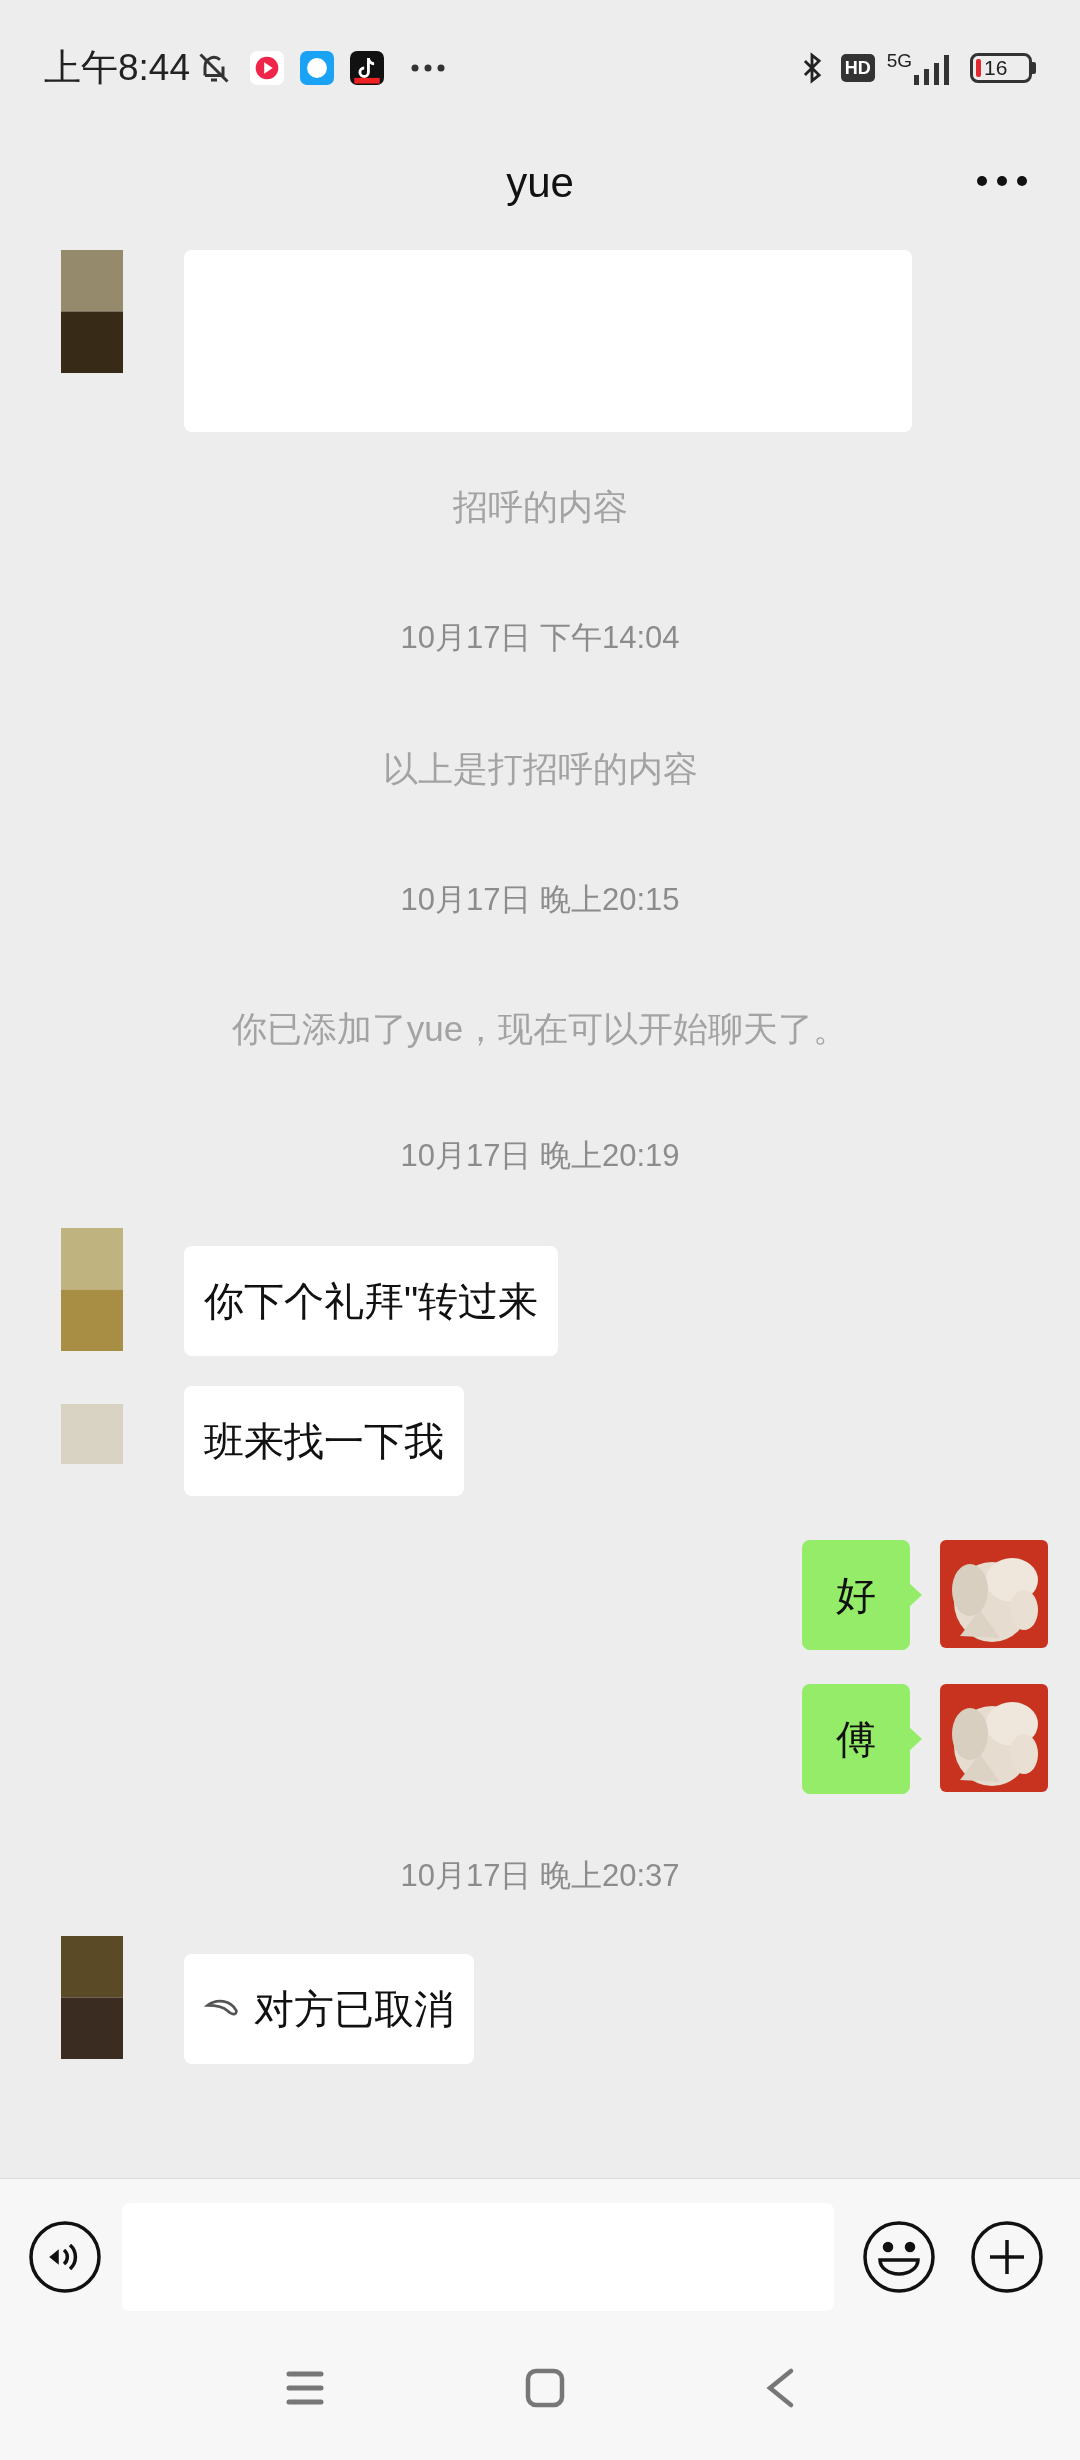 This screenshot has height=2460, width=1080. I want to click on system-notice: 你已添加了yue，现在可以开始聊天了。, so click(540, 1029).